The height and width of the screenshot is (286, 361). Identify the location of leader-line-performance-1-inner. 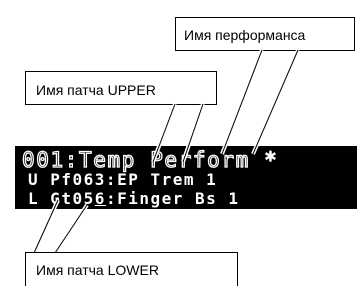
(242, 102).